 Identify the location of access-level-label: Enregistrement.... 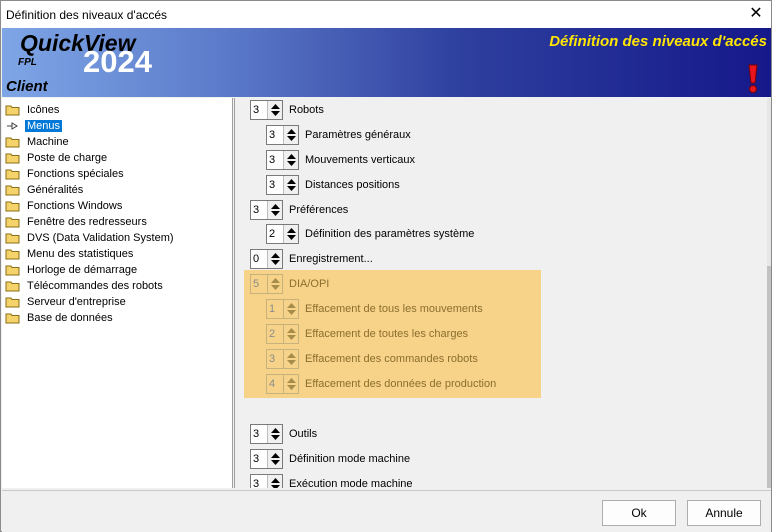
(331, 259).